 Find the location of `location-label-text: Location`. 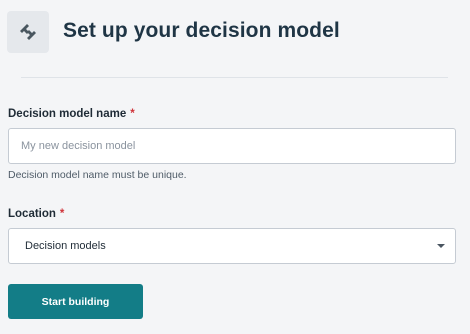

location-label-text: Location is located at coordinates (32, 214).